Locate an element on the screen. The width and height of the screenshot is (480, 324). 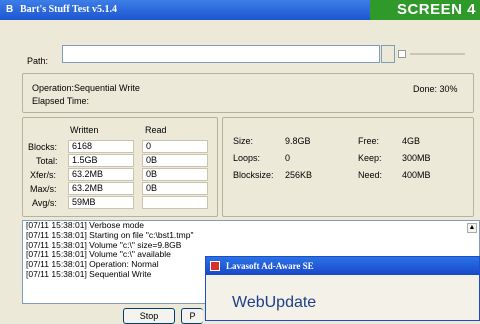
row-label-total: Total: is located at coordinates (47, 161).